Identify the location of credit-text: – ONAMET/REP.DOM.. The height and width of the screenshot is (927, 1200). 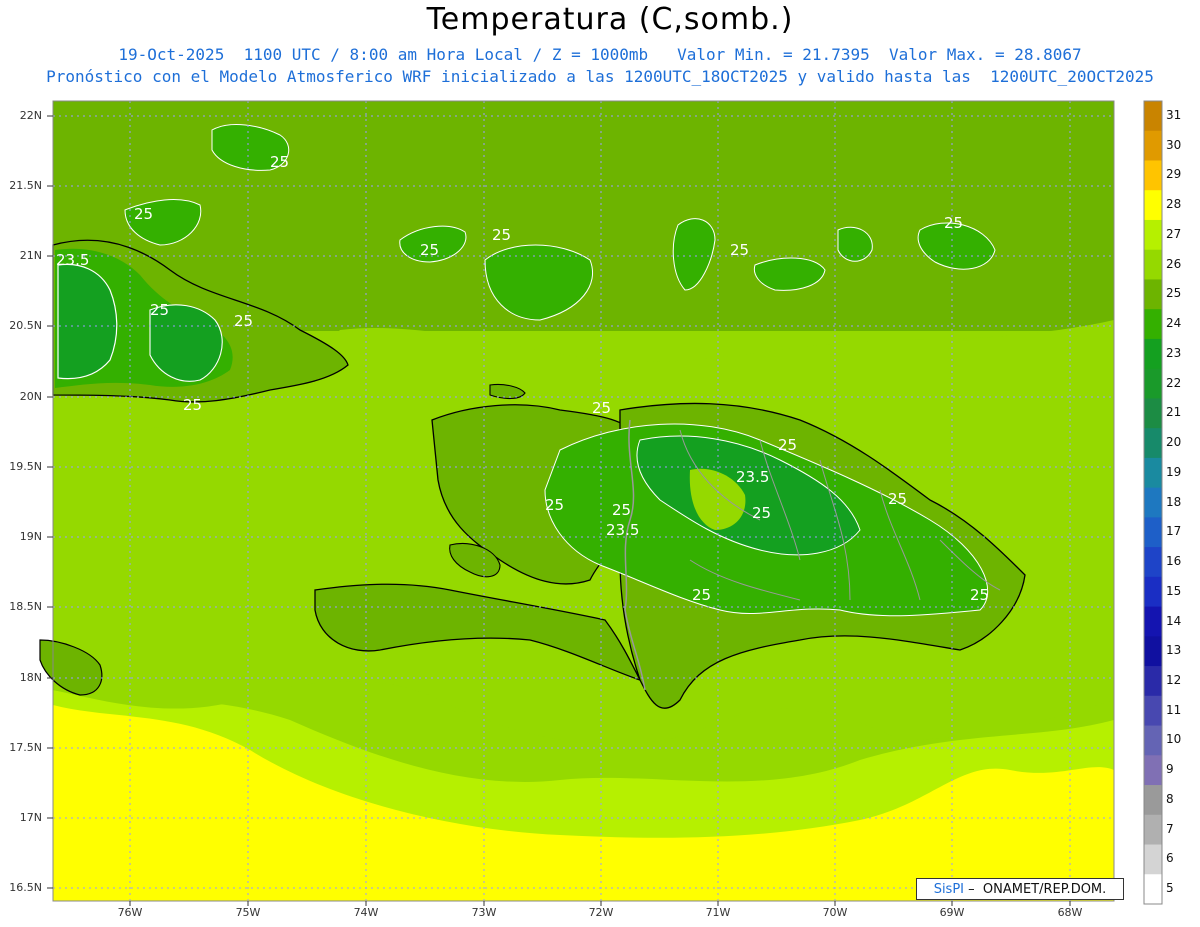
(1035, 889).